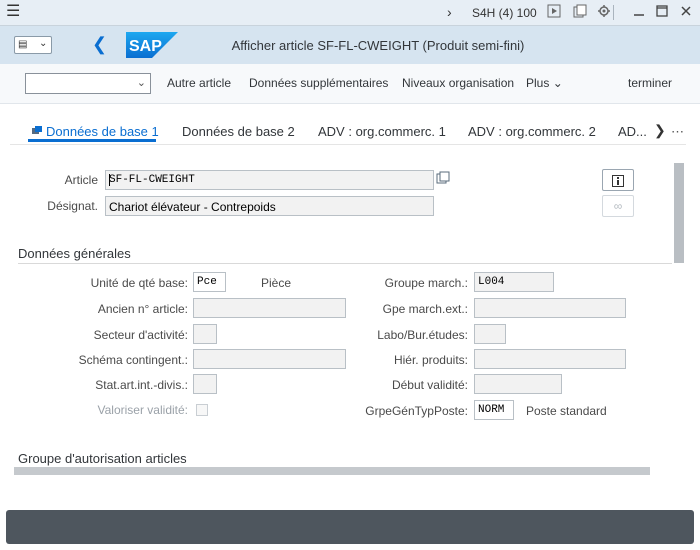  Describe the element at coordinates (554, 11) in the screenshot. I see `play-icon` at that location.